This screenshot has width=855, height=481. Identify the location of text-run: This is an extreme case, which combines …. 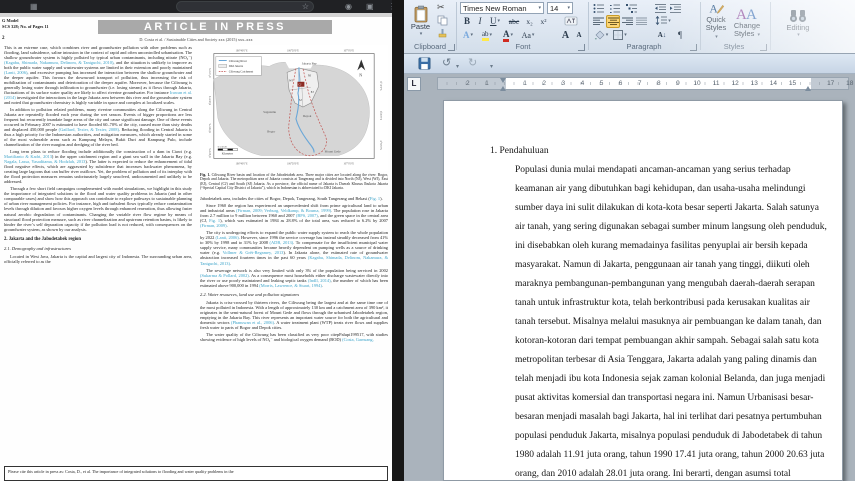
(98, 53).